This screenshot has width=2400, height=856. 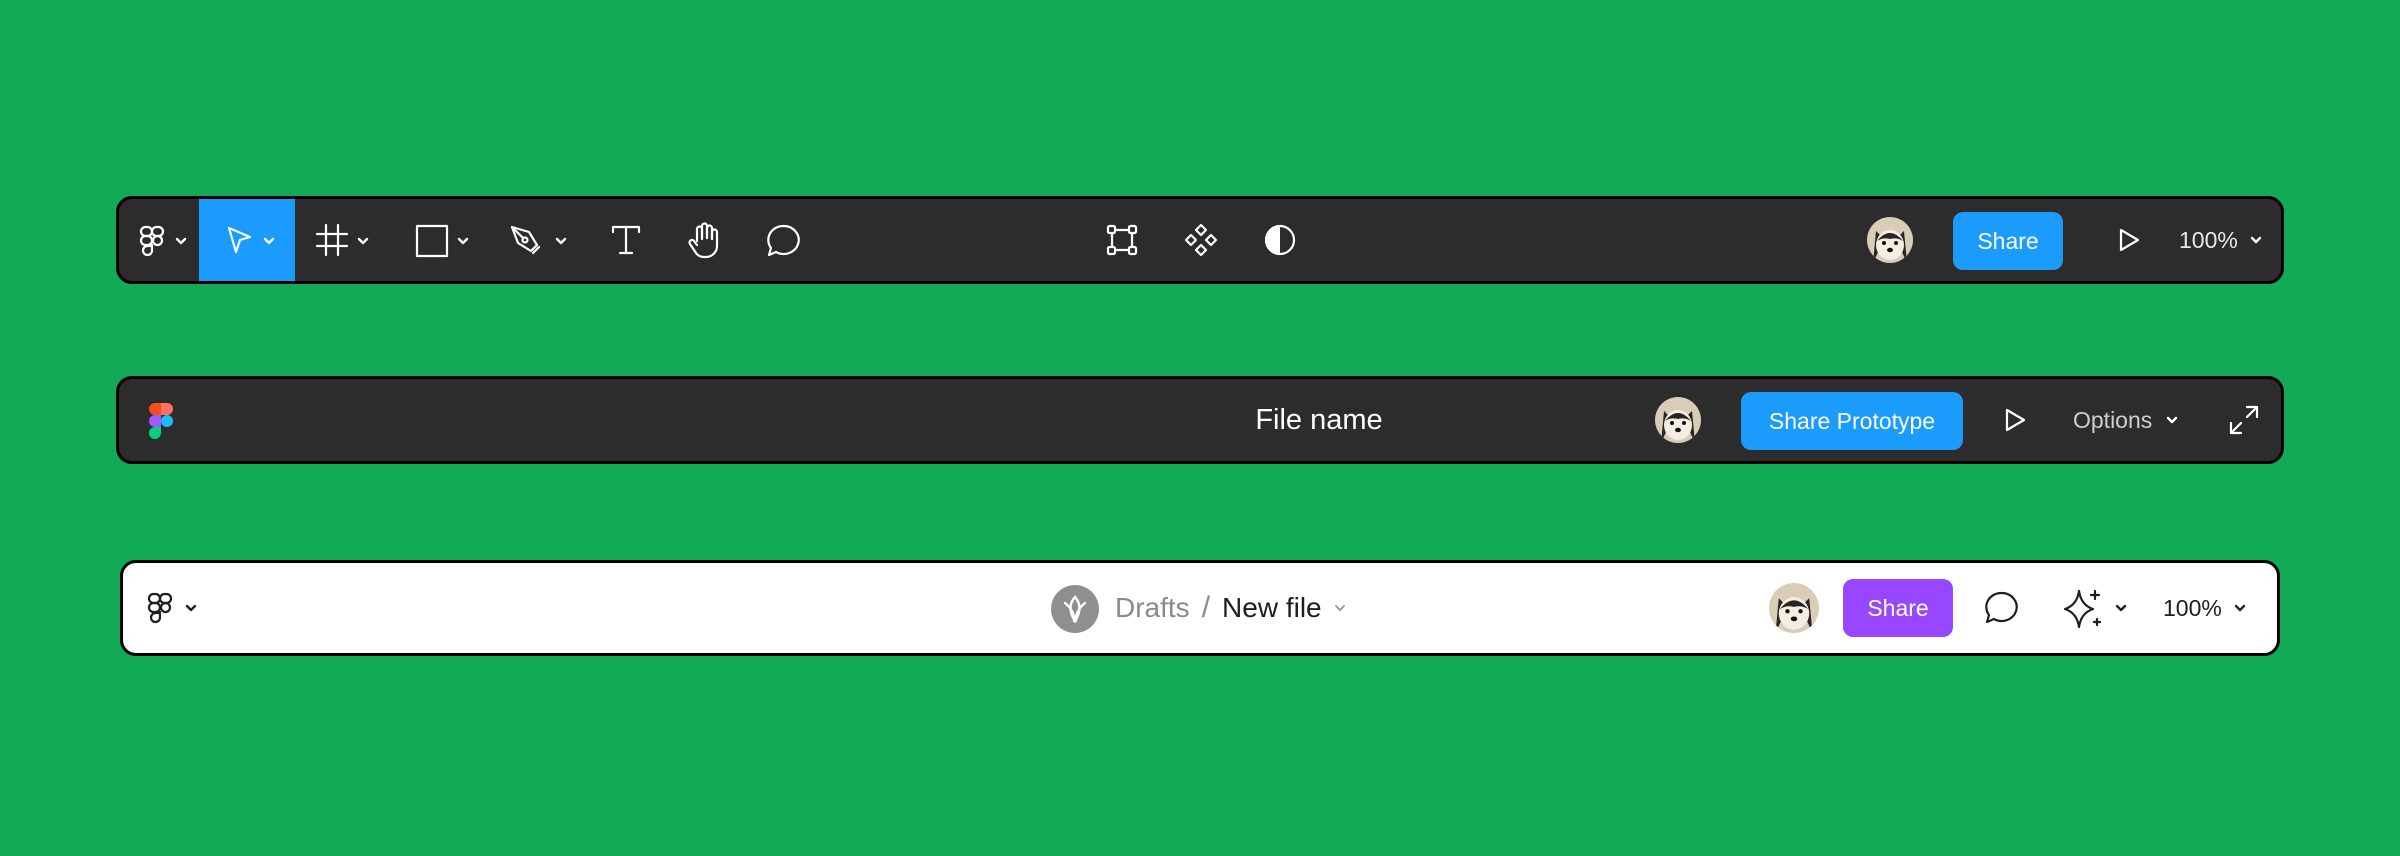 I want to click on ai-actions-button, so click(x=2099, y=608).